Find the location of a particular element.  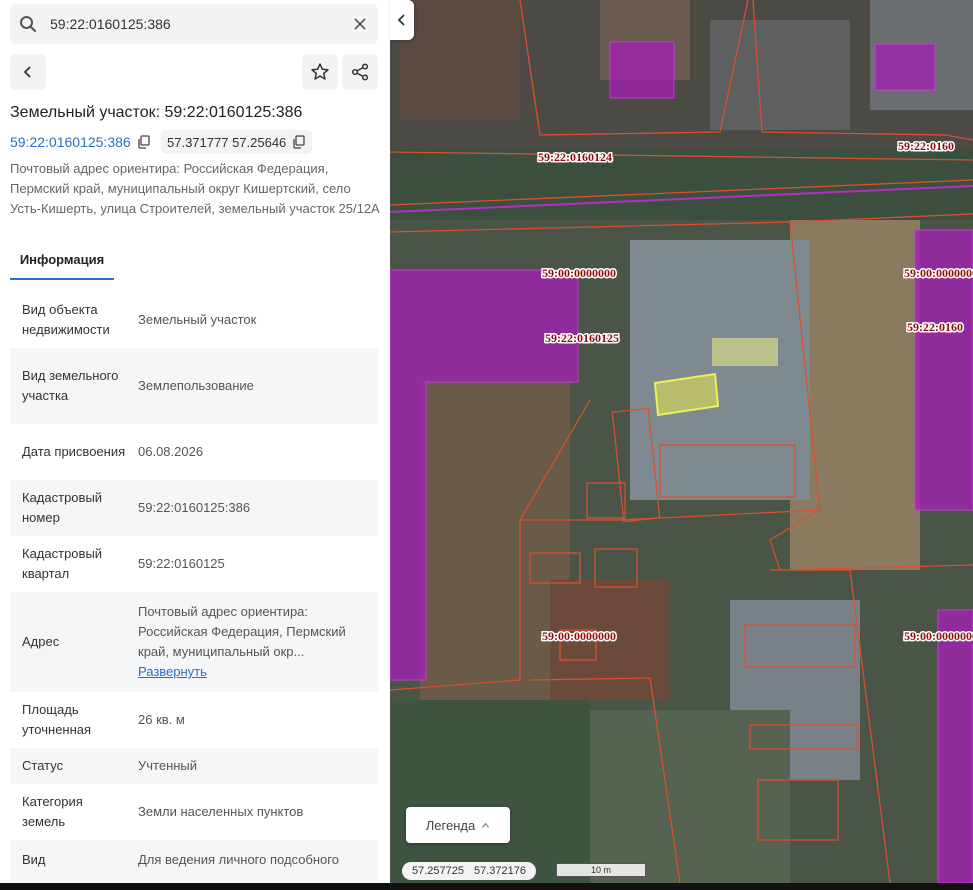

info-row-key: Статус is located at coordinates (43, 765).